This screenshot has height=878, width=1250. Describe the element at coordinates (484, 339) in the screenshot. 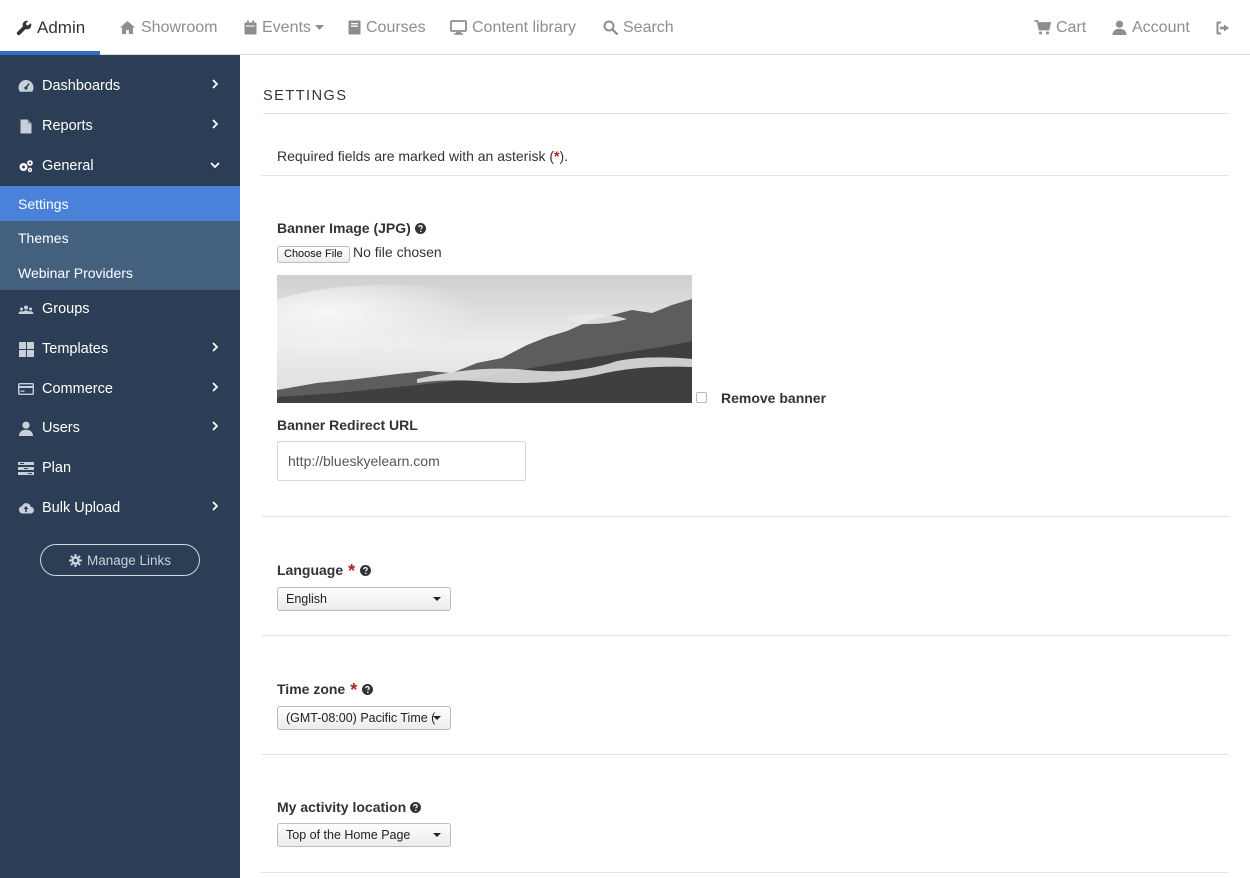

I see `banner-image-preview` at that location.